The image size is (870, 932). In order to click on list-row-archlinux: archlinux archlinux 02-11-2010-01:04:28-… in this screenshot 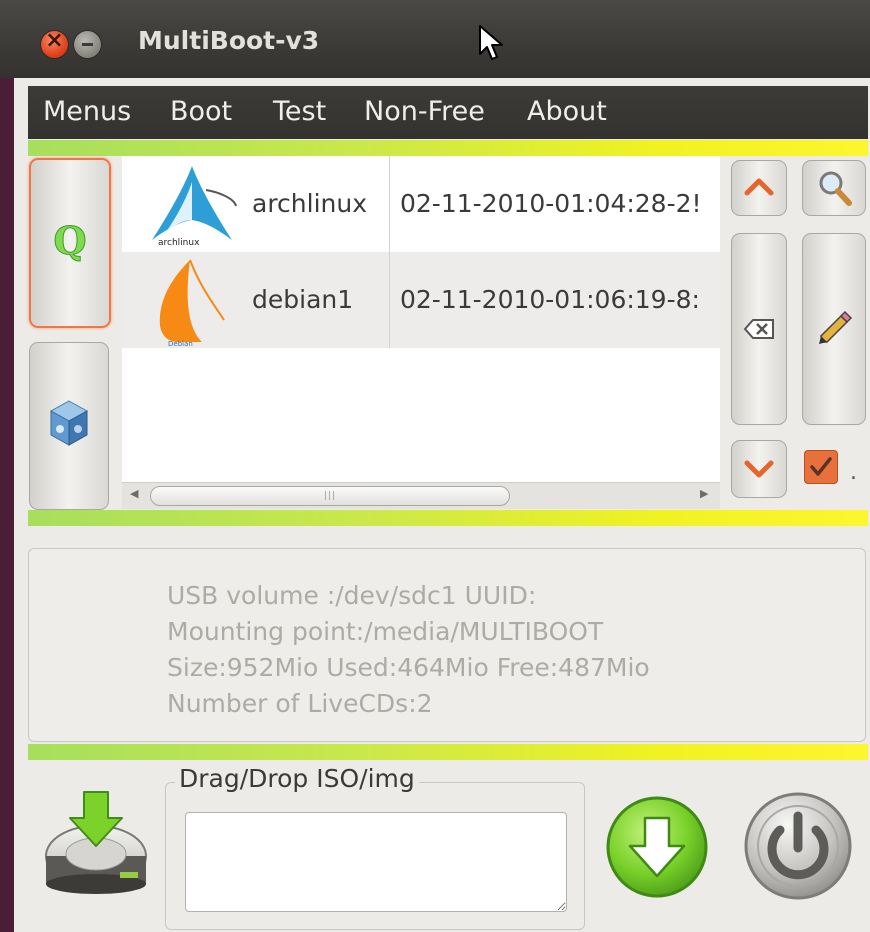, I will do `click(421, 204)`.